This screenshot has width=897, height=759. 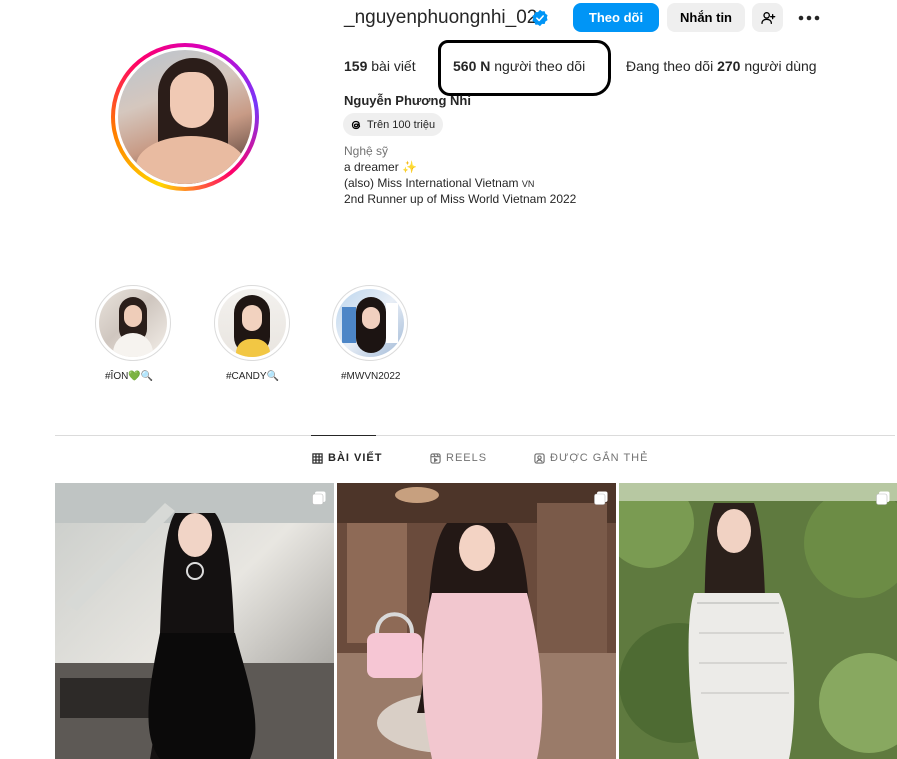 I want to click on profile-avatar, so click(x=185, y=117).